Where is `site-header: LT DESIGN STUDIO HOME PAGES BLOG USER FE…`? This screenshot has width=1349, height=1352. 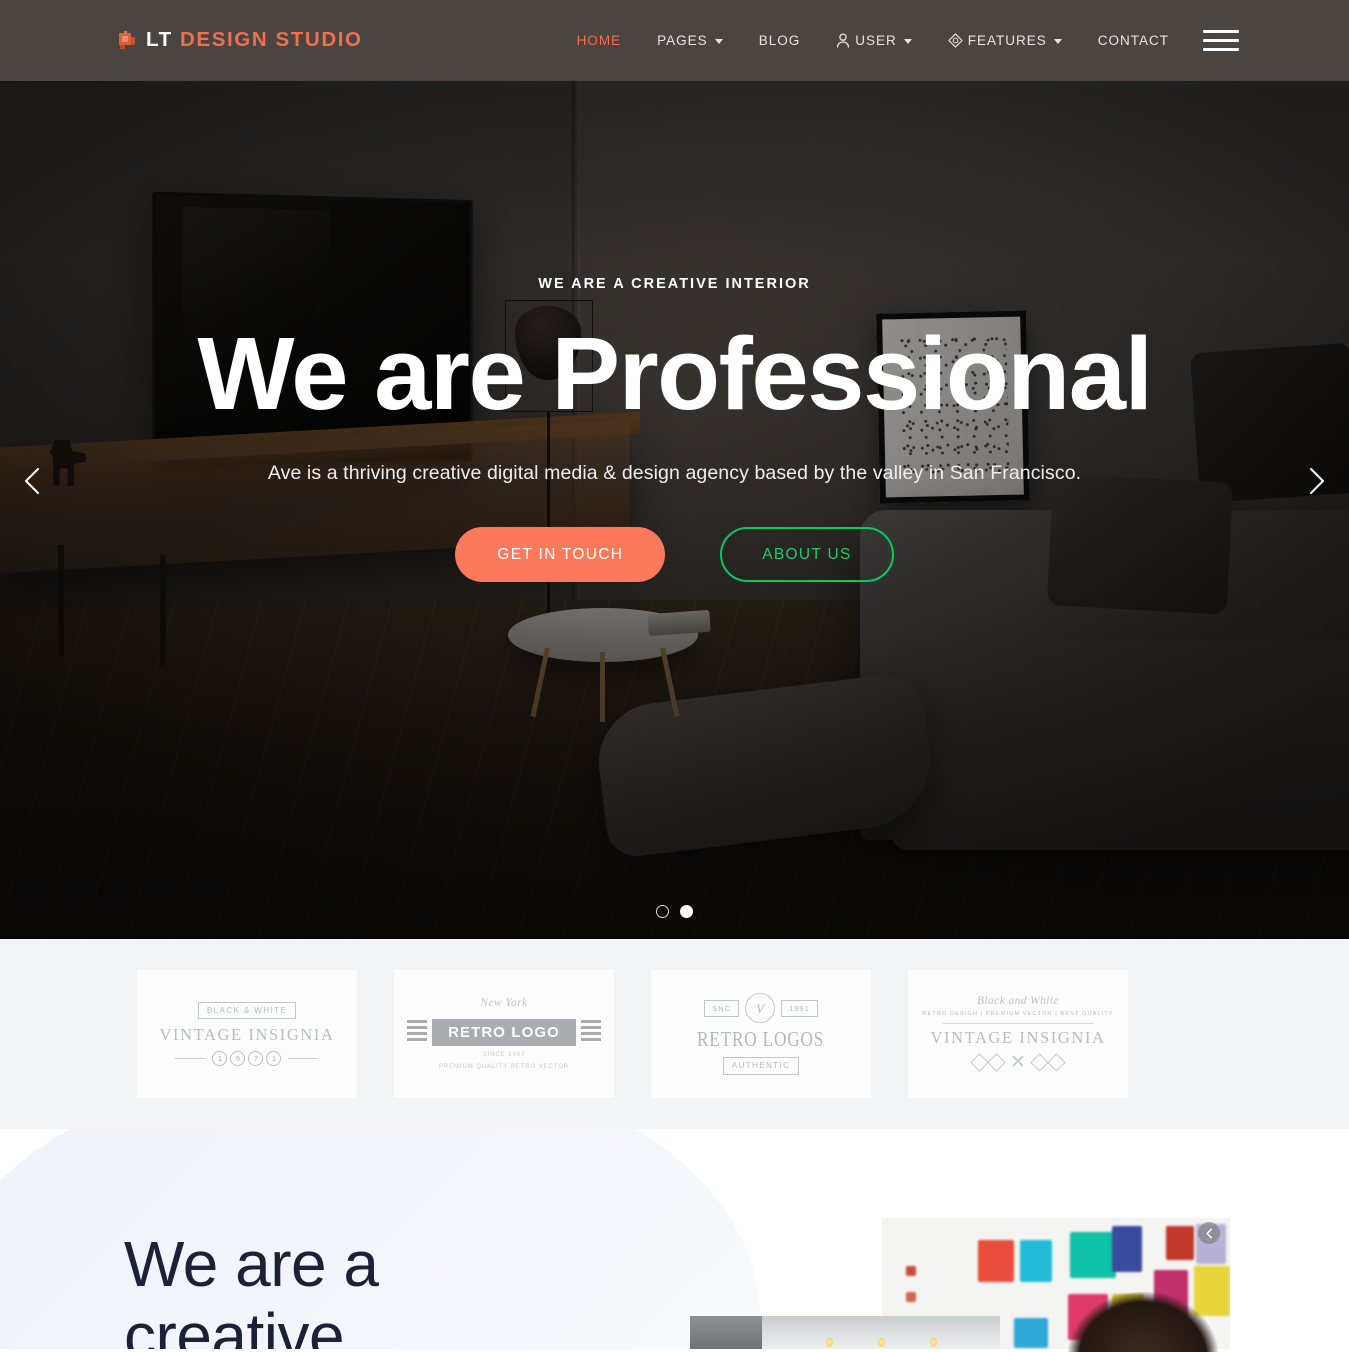 site-header: LT DESIGN STUDIO HOME PAGES BLOG USER FE… is located at coordinates (674, 40).